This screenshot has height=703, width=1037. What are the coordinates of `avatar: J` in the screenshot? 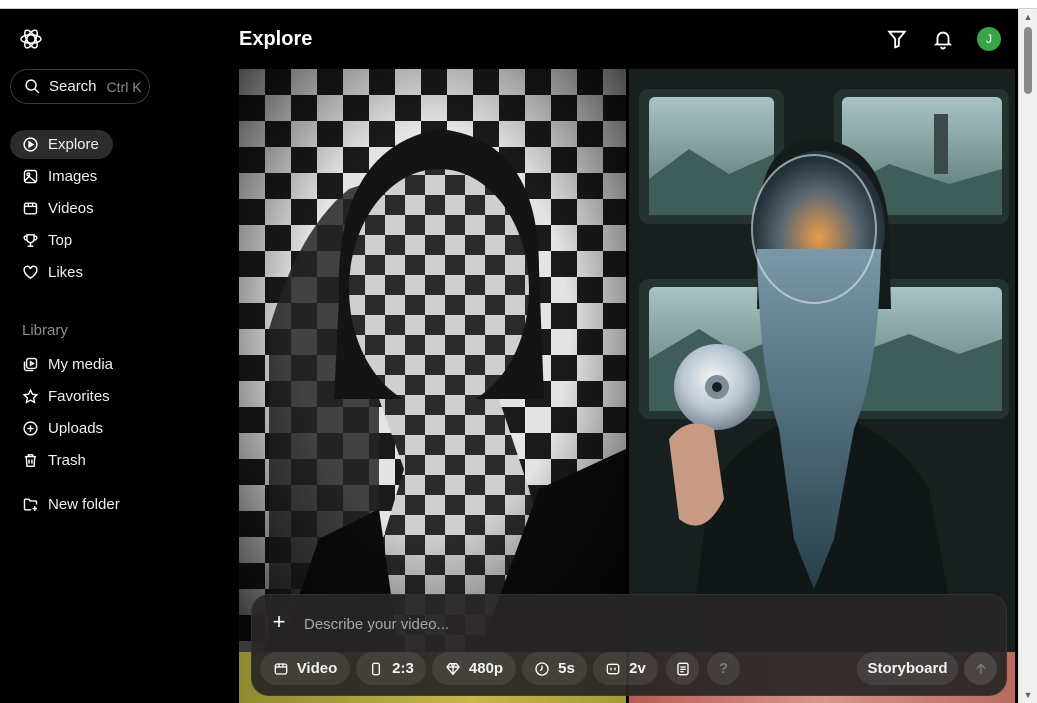 It's located at (989, 39).